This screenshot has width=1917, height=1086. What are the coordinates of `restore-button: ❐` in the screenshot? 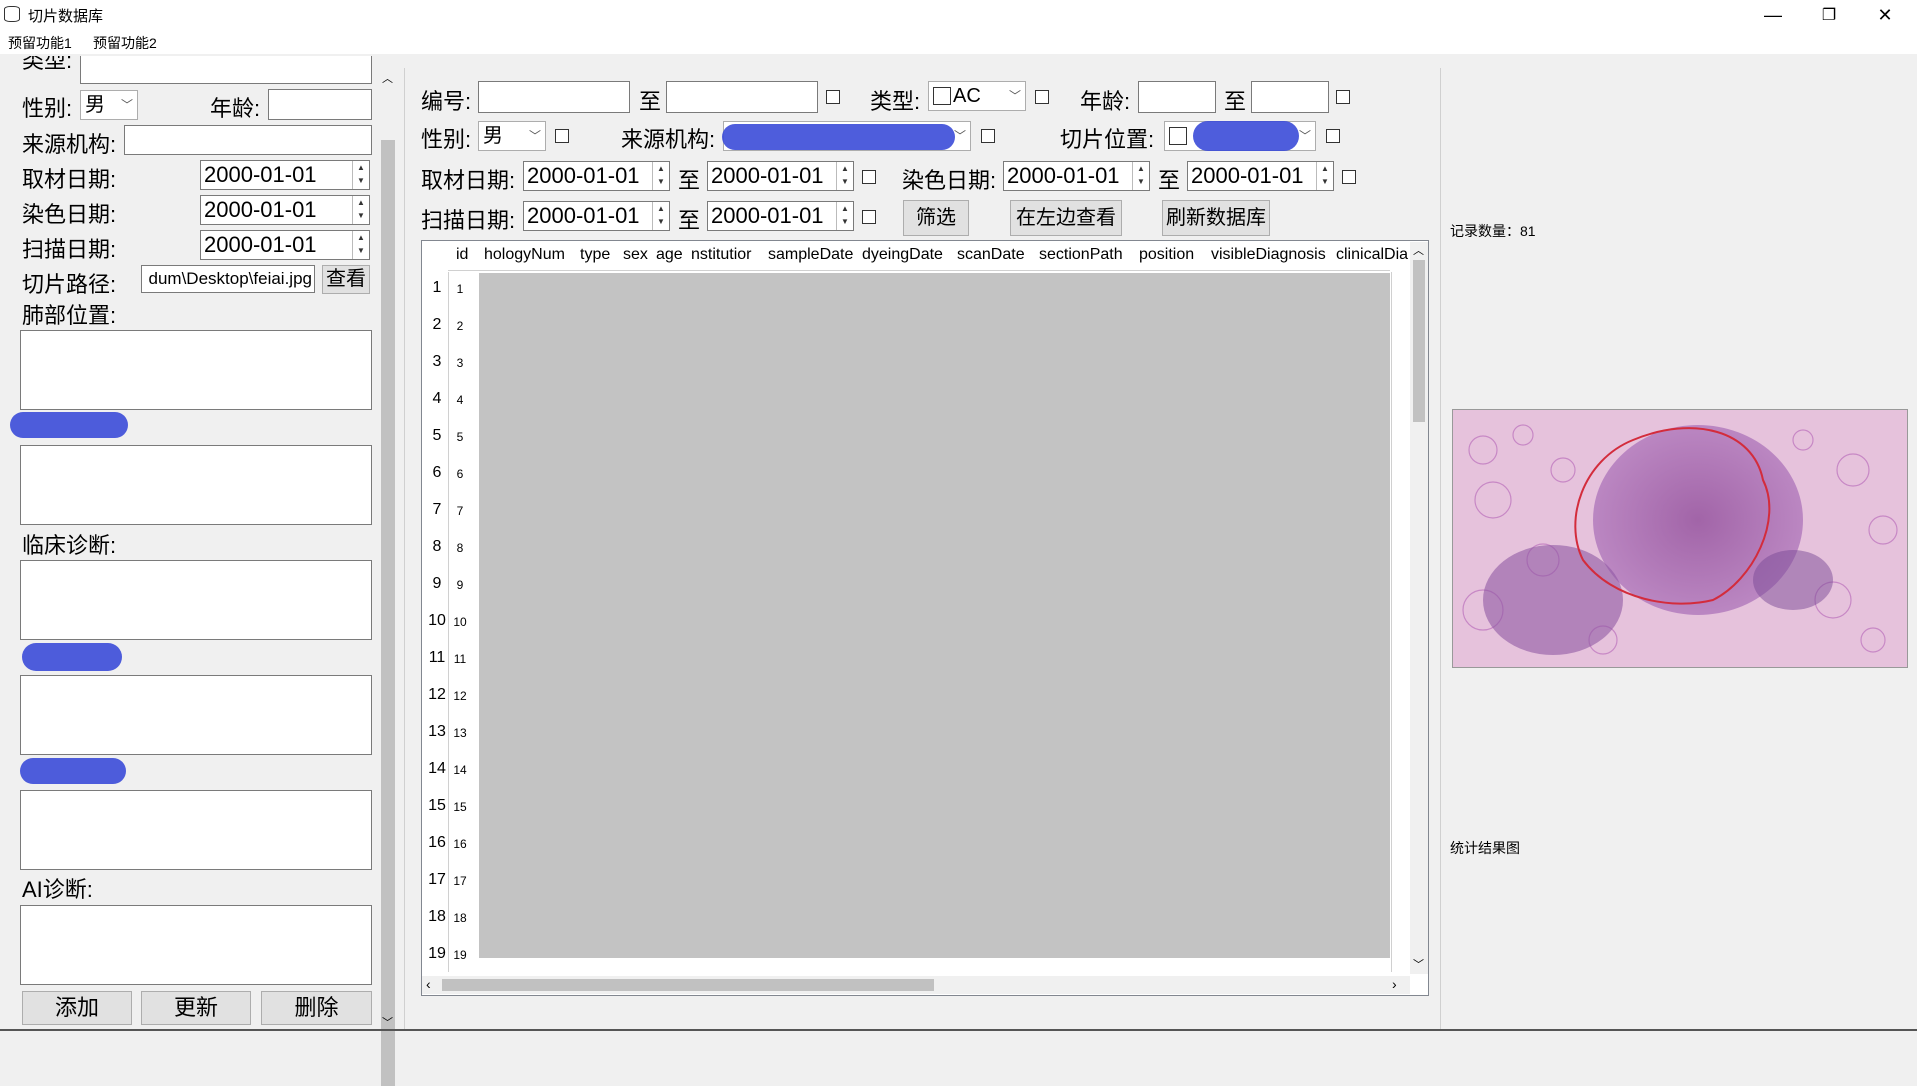 It's located at (1829, 15).